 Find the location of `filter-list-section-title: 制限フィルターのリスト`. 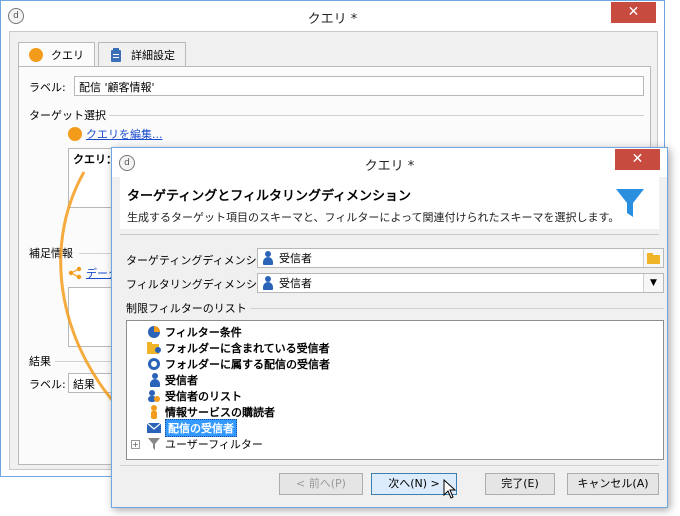

filter-list-section-title: 制限フィルターのリスト is located at coordinates (186, 308).